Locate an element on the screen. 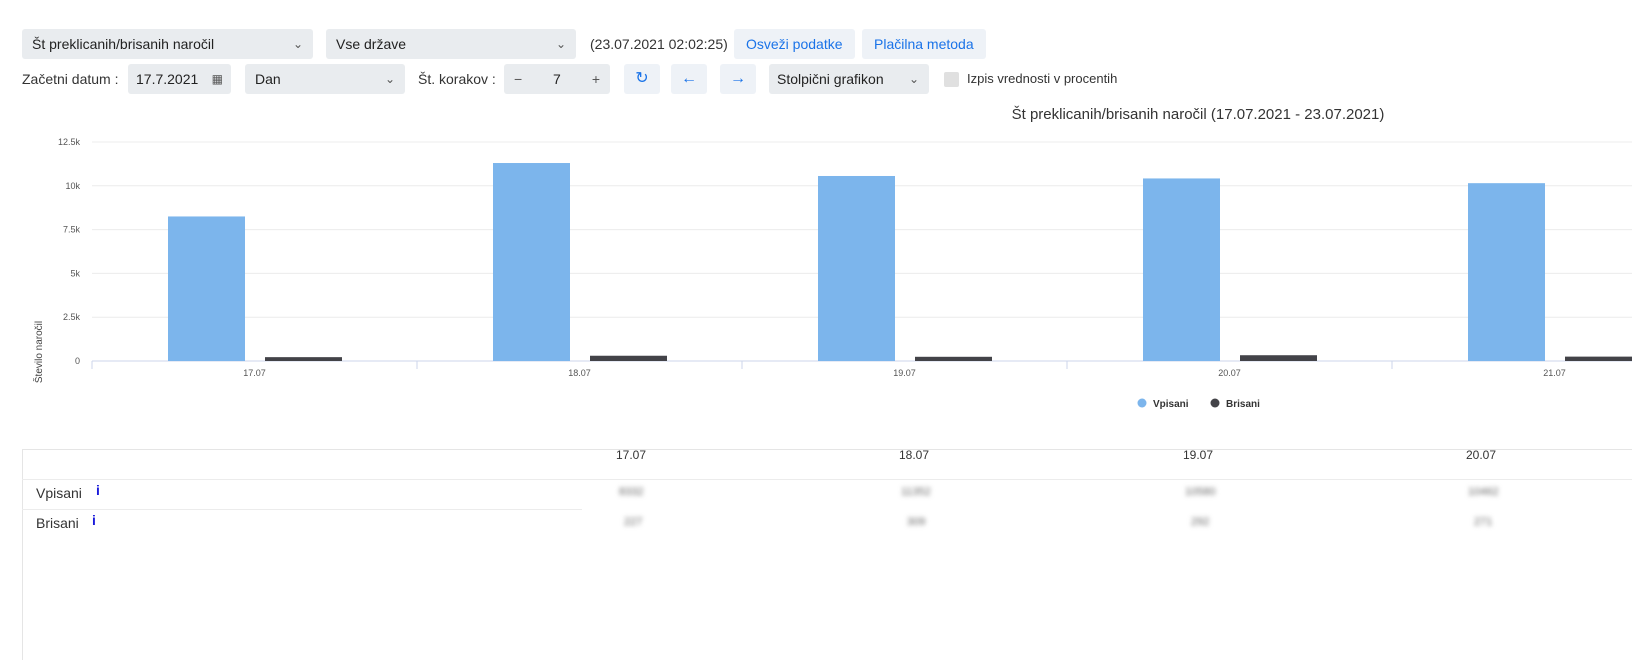 This screenshot has height=660, width=1632. table-cell: 309 is located at coordinates (916, 522).